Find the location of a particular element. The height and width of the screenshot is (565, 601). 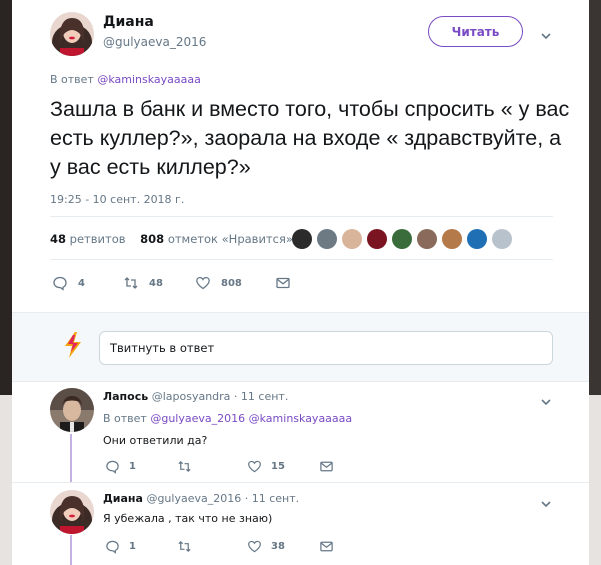

like-count: 15 is located at coordinates (278, 466).